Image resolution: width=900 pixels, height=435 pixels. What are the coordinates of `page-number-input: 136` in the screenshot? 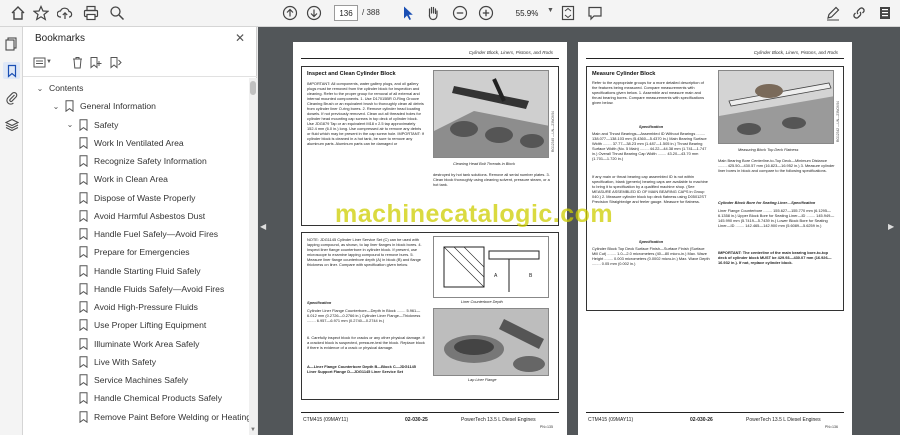 It's located at (346, 13).